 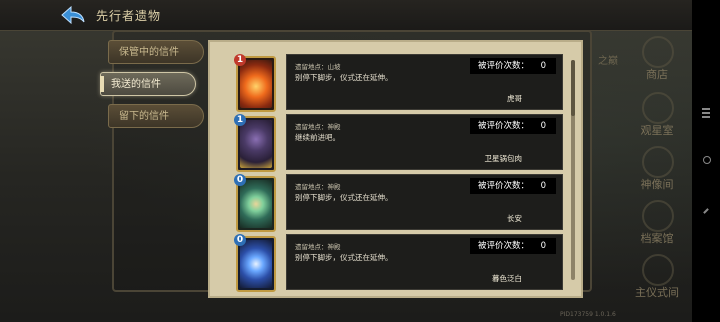 I want to click on scrollbar-thumb, so click(x=573, y=88).